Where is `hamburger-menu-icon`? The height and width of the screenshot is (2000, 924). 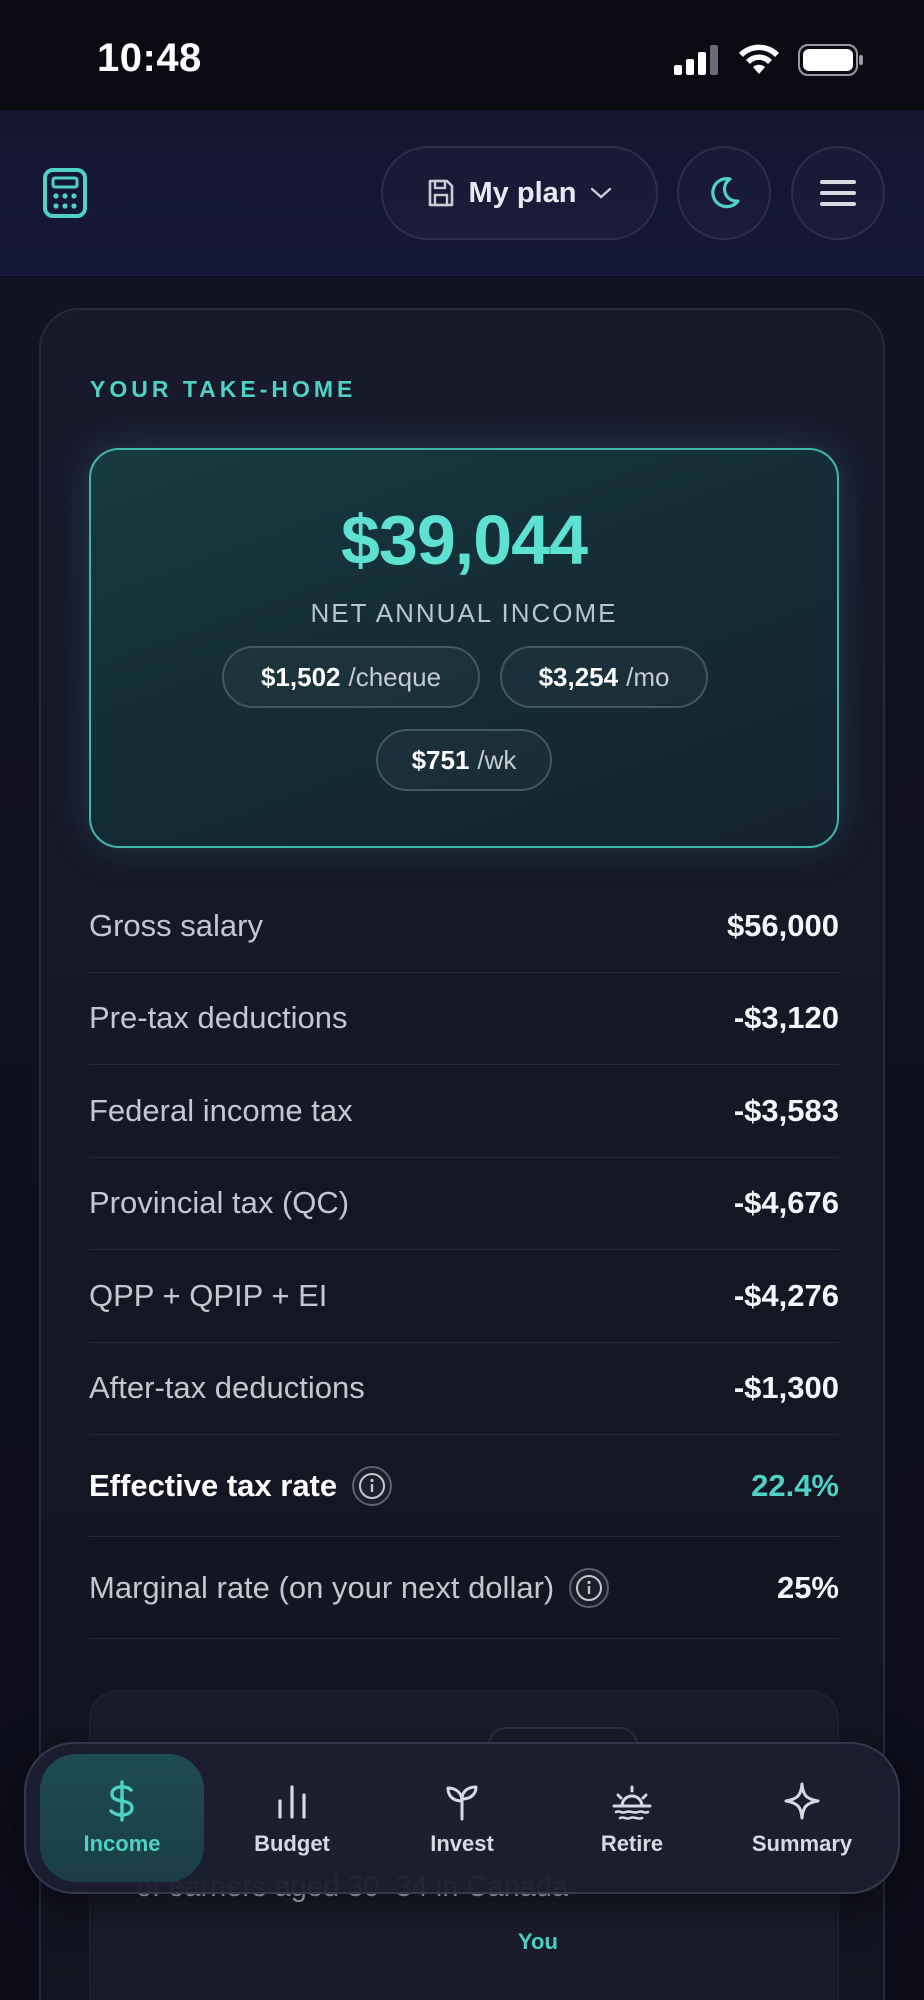
hamburger-menu-icon is located at coordinates (838, 193).